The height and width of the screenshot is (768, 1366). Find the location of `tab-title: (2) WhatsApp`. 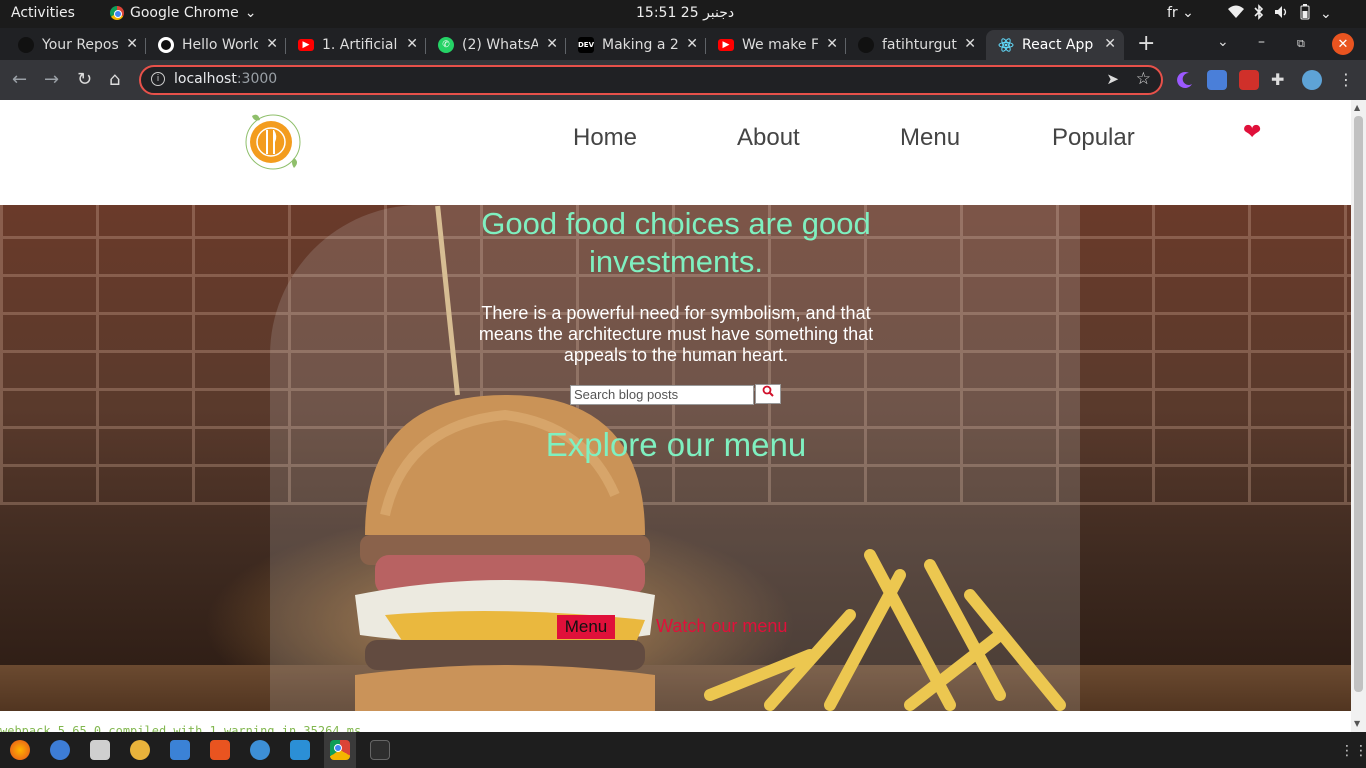

tab-title: (2) WhatsApp is located at coordinates (500, 45).